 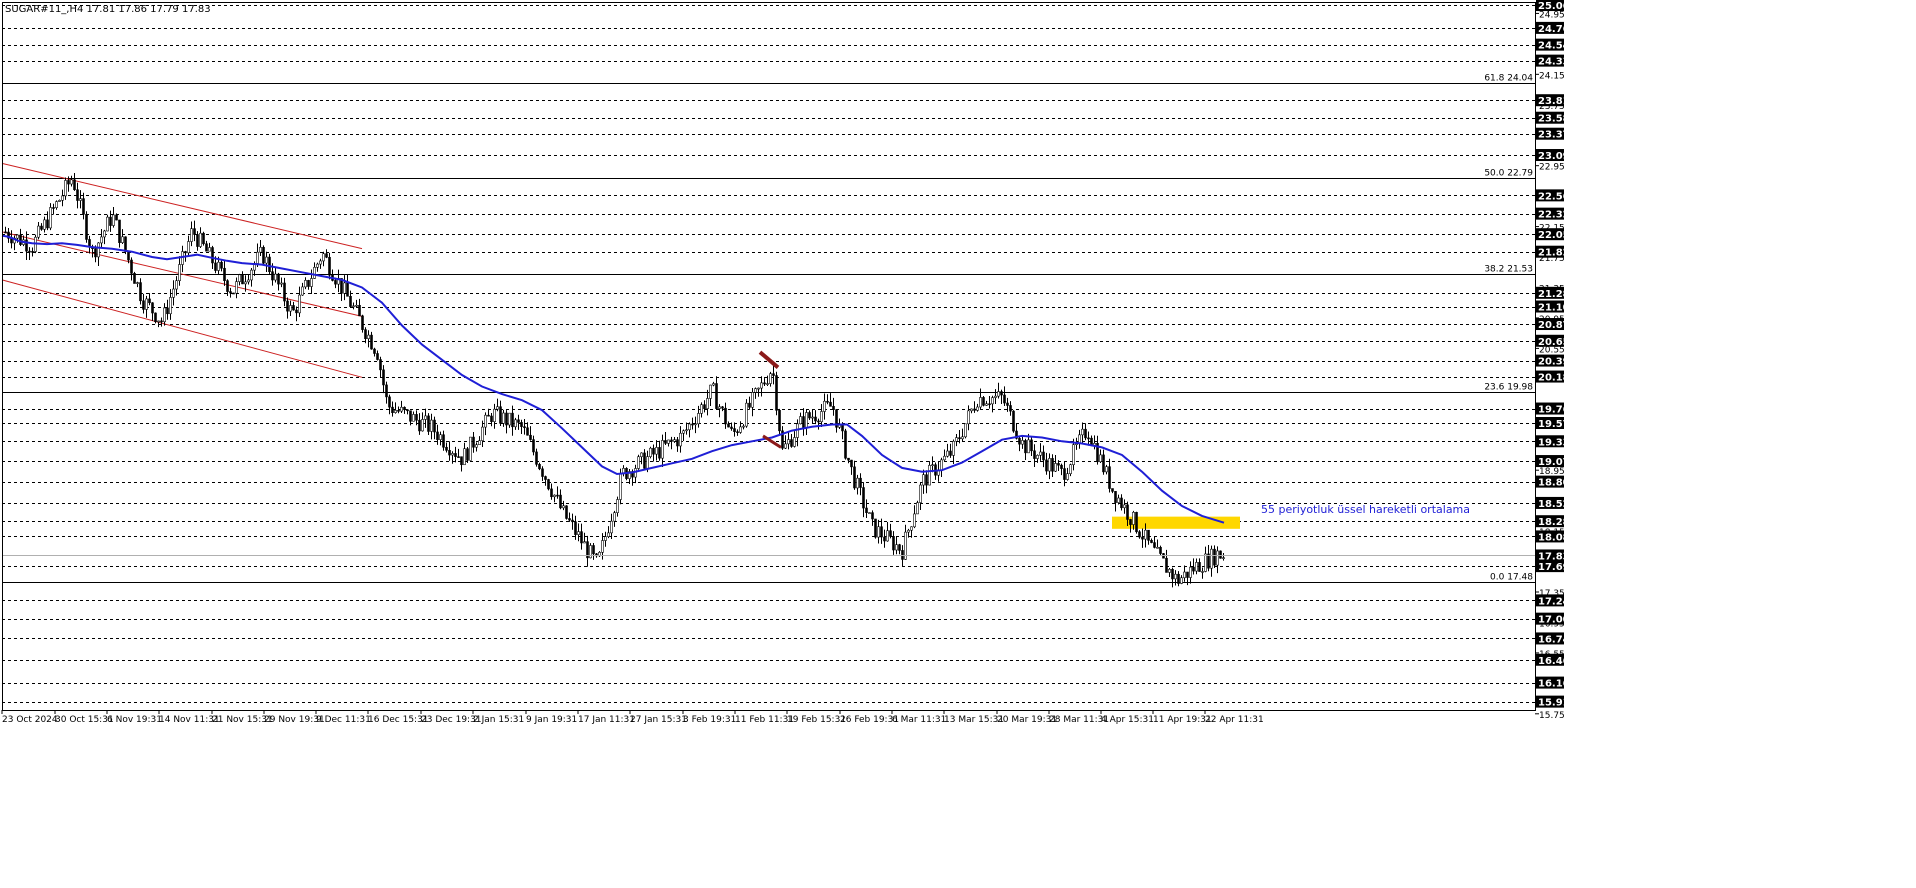 I want to click on price-box-label: 16.74, so click(x=1554, y=639).